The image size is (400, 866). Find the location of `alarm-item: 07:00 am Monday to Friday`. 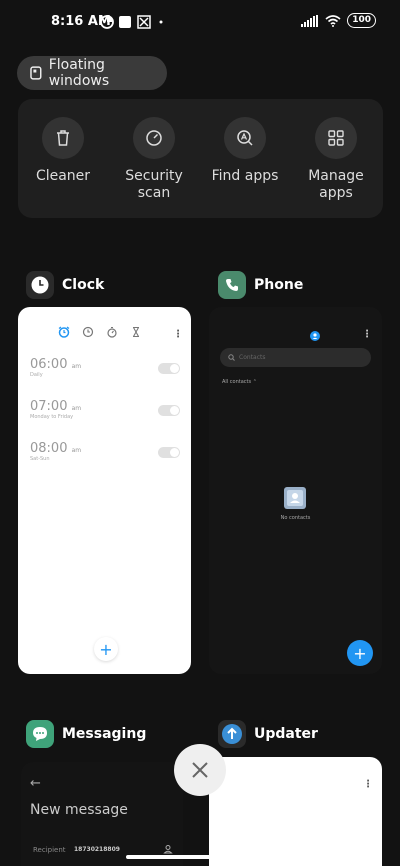

alarm-item: 07:00 am Monday to Friday is located at coordinates (105, 409).